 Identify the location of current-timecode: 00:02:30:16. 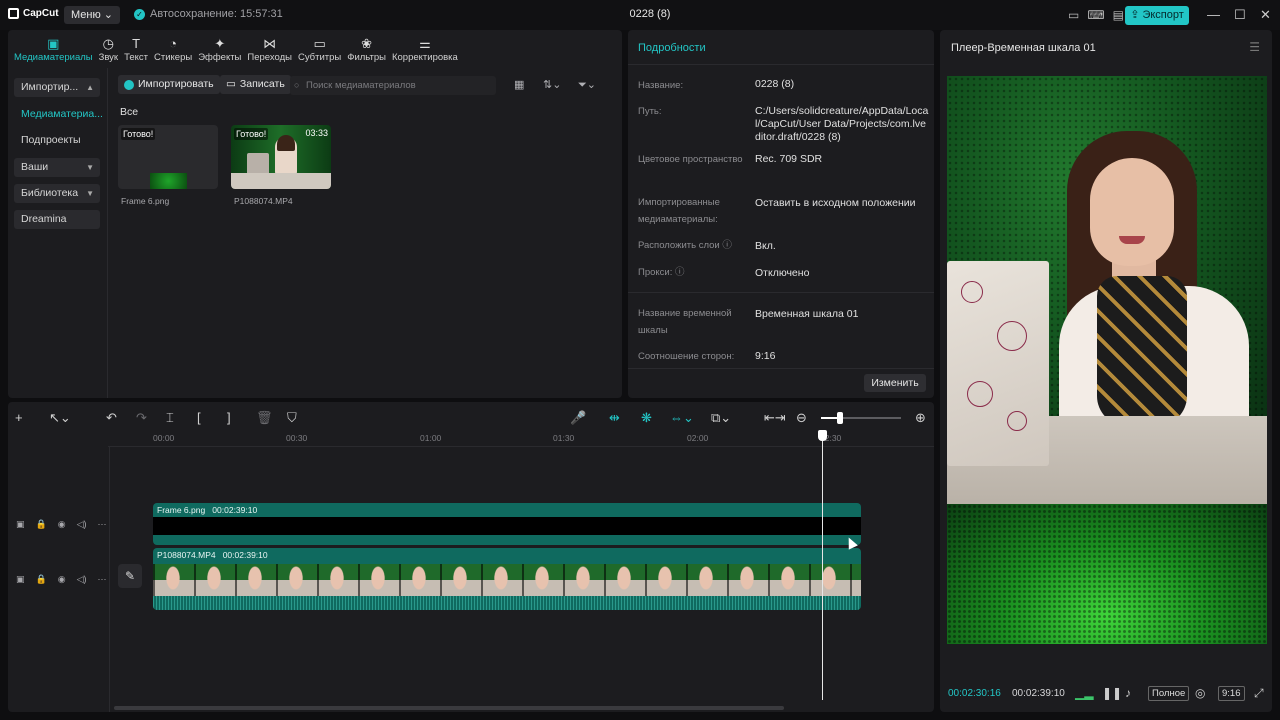
(974, 693).